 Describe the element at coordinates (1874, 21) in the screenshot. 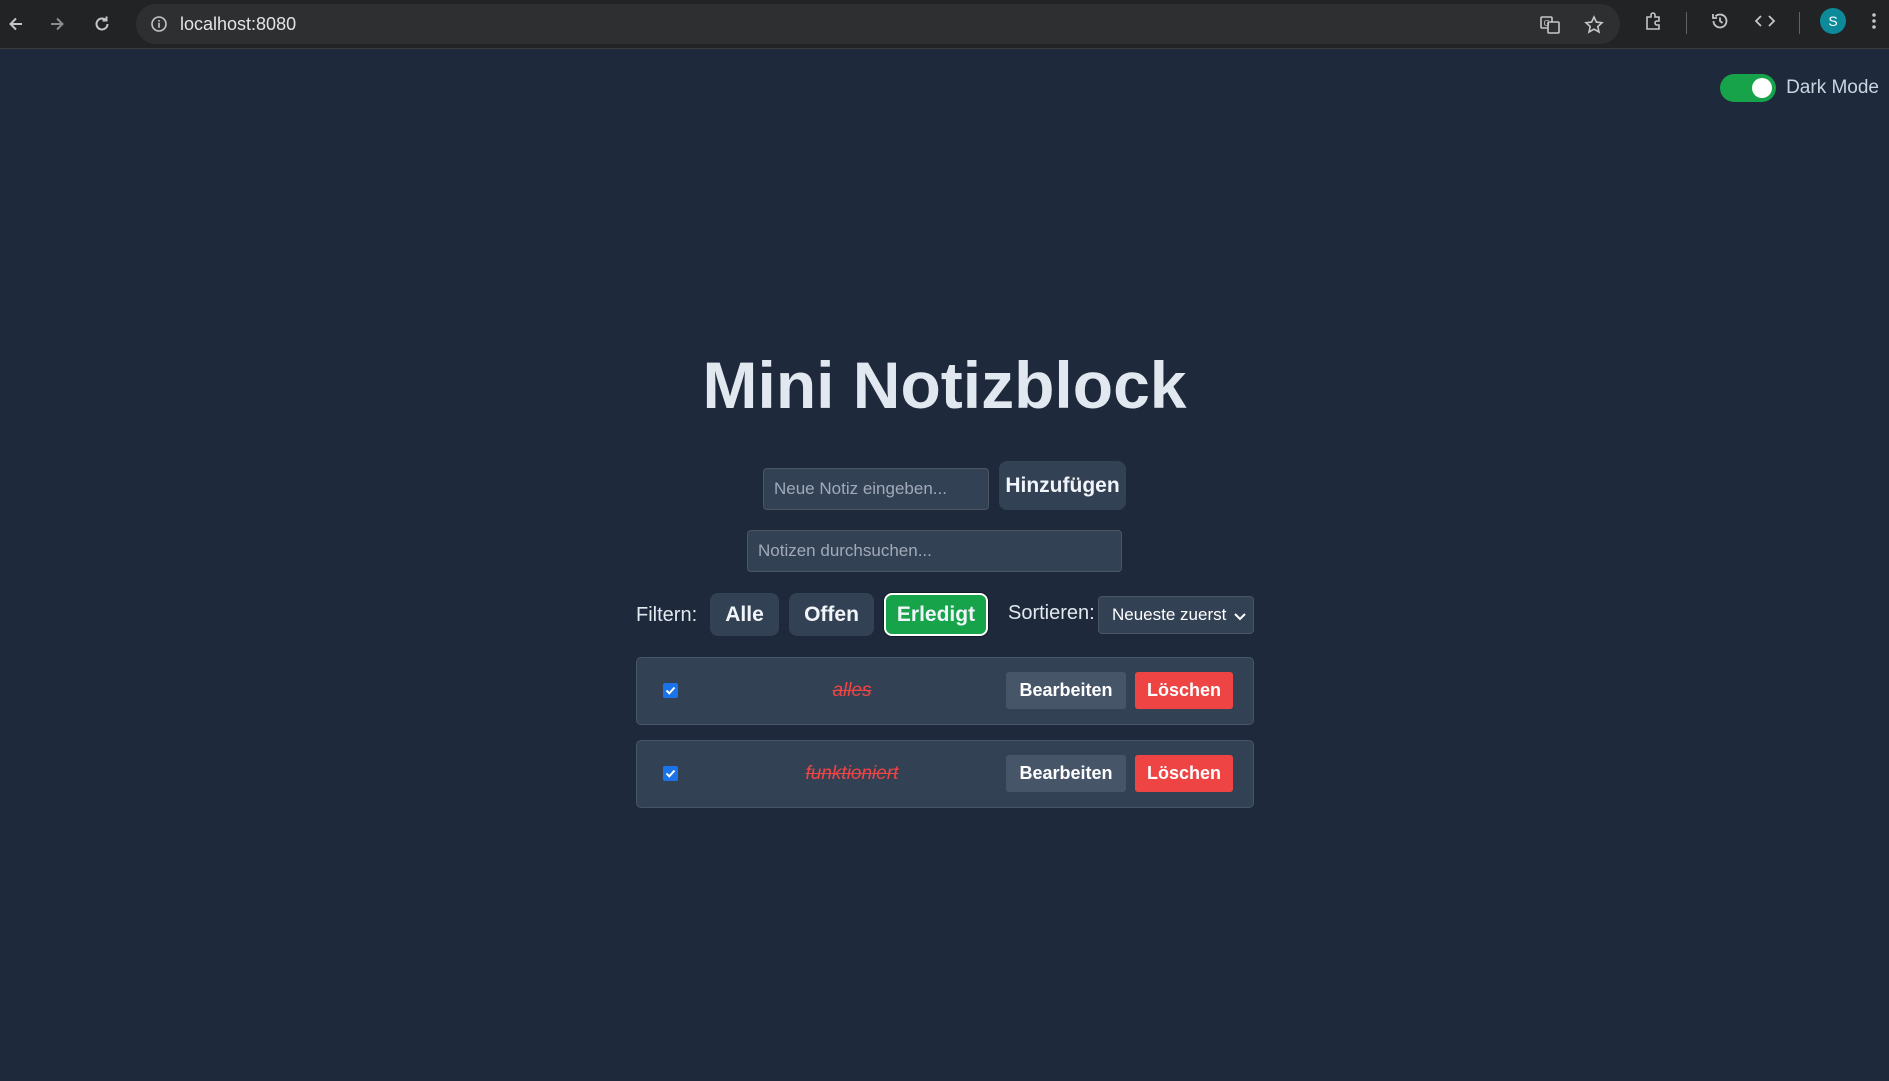

I see `menu-dots-icon` at that location.